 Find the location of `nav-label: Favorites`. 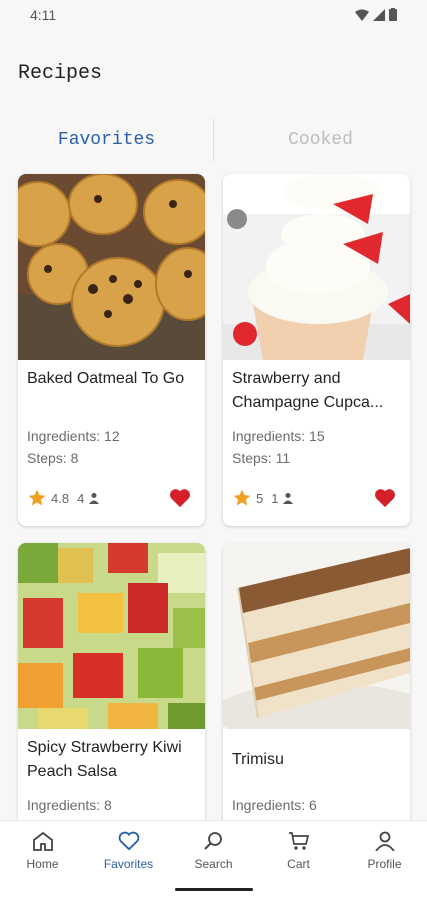

nav-label: Favorites is located at coordinates (128, 864).